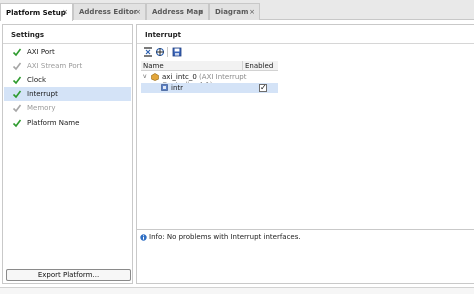 The image size is (474, 294). Describe the element at coordinates (41, 52) in the screenshot. I see `settings-item-label: AXI Port` at that location.